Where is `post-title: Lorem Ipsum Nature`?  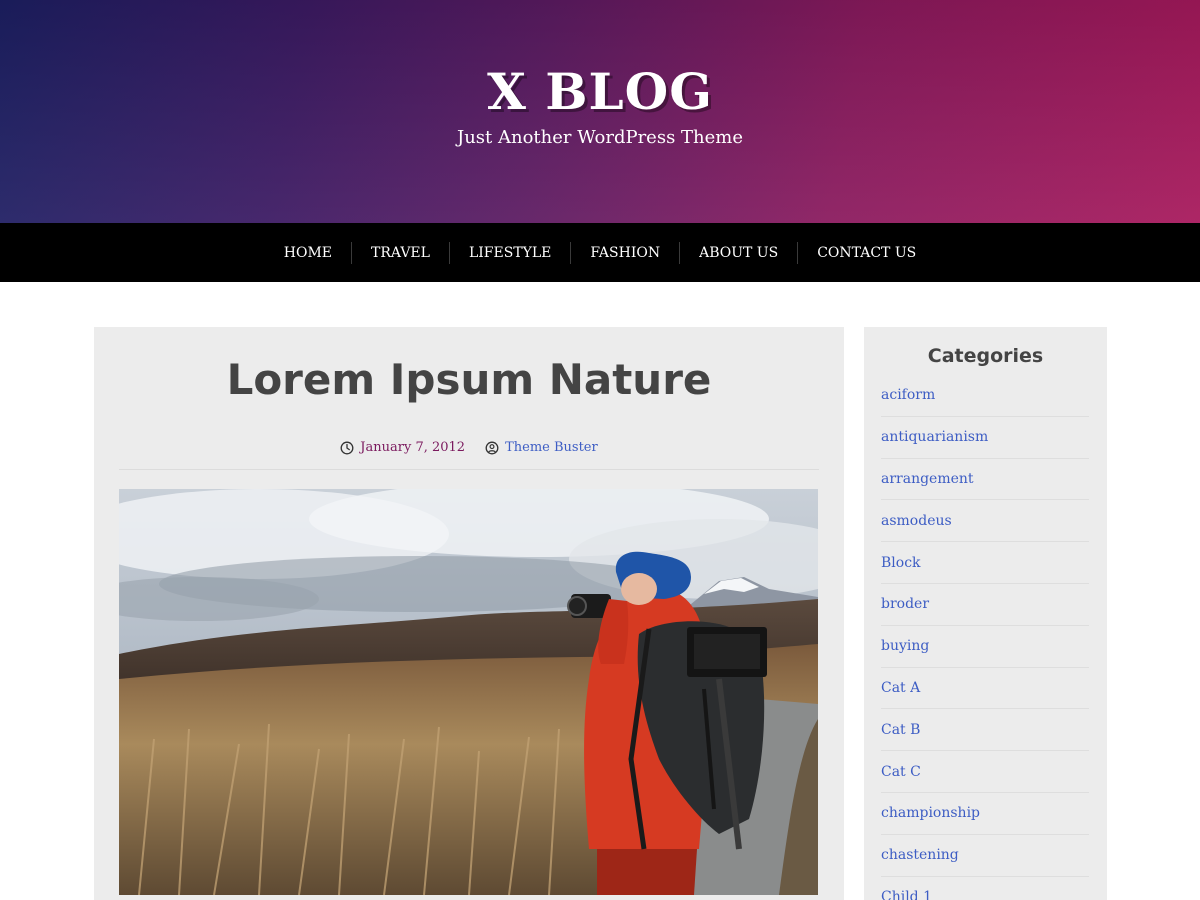
post-title: Lorem Ipsum Nature is located at coordinates (469, 379).